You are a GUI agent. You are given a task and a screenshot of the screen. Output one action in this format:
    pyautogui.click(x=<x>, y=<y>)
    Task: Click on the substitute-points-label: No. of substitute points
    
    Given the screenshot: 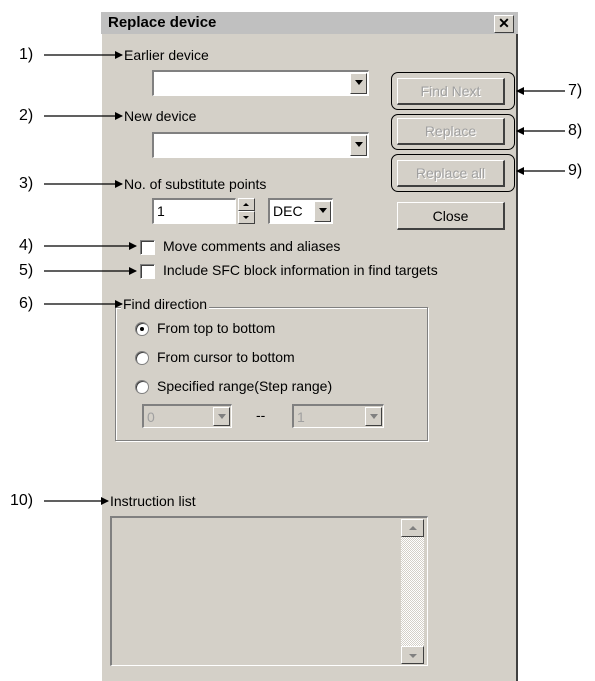 What is the action you would take?
    pyautogui.click(x=195, y=184)
    